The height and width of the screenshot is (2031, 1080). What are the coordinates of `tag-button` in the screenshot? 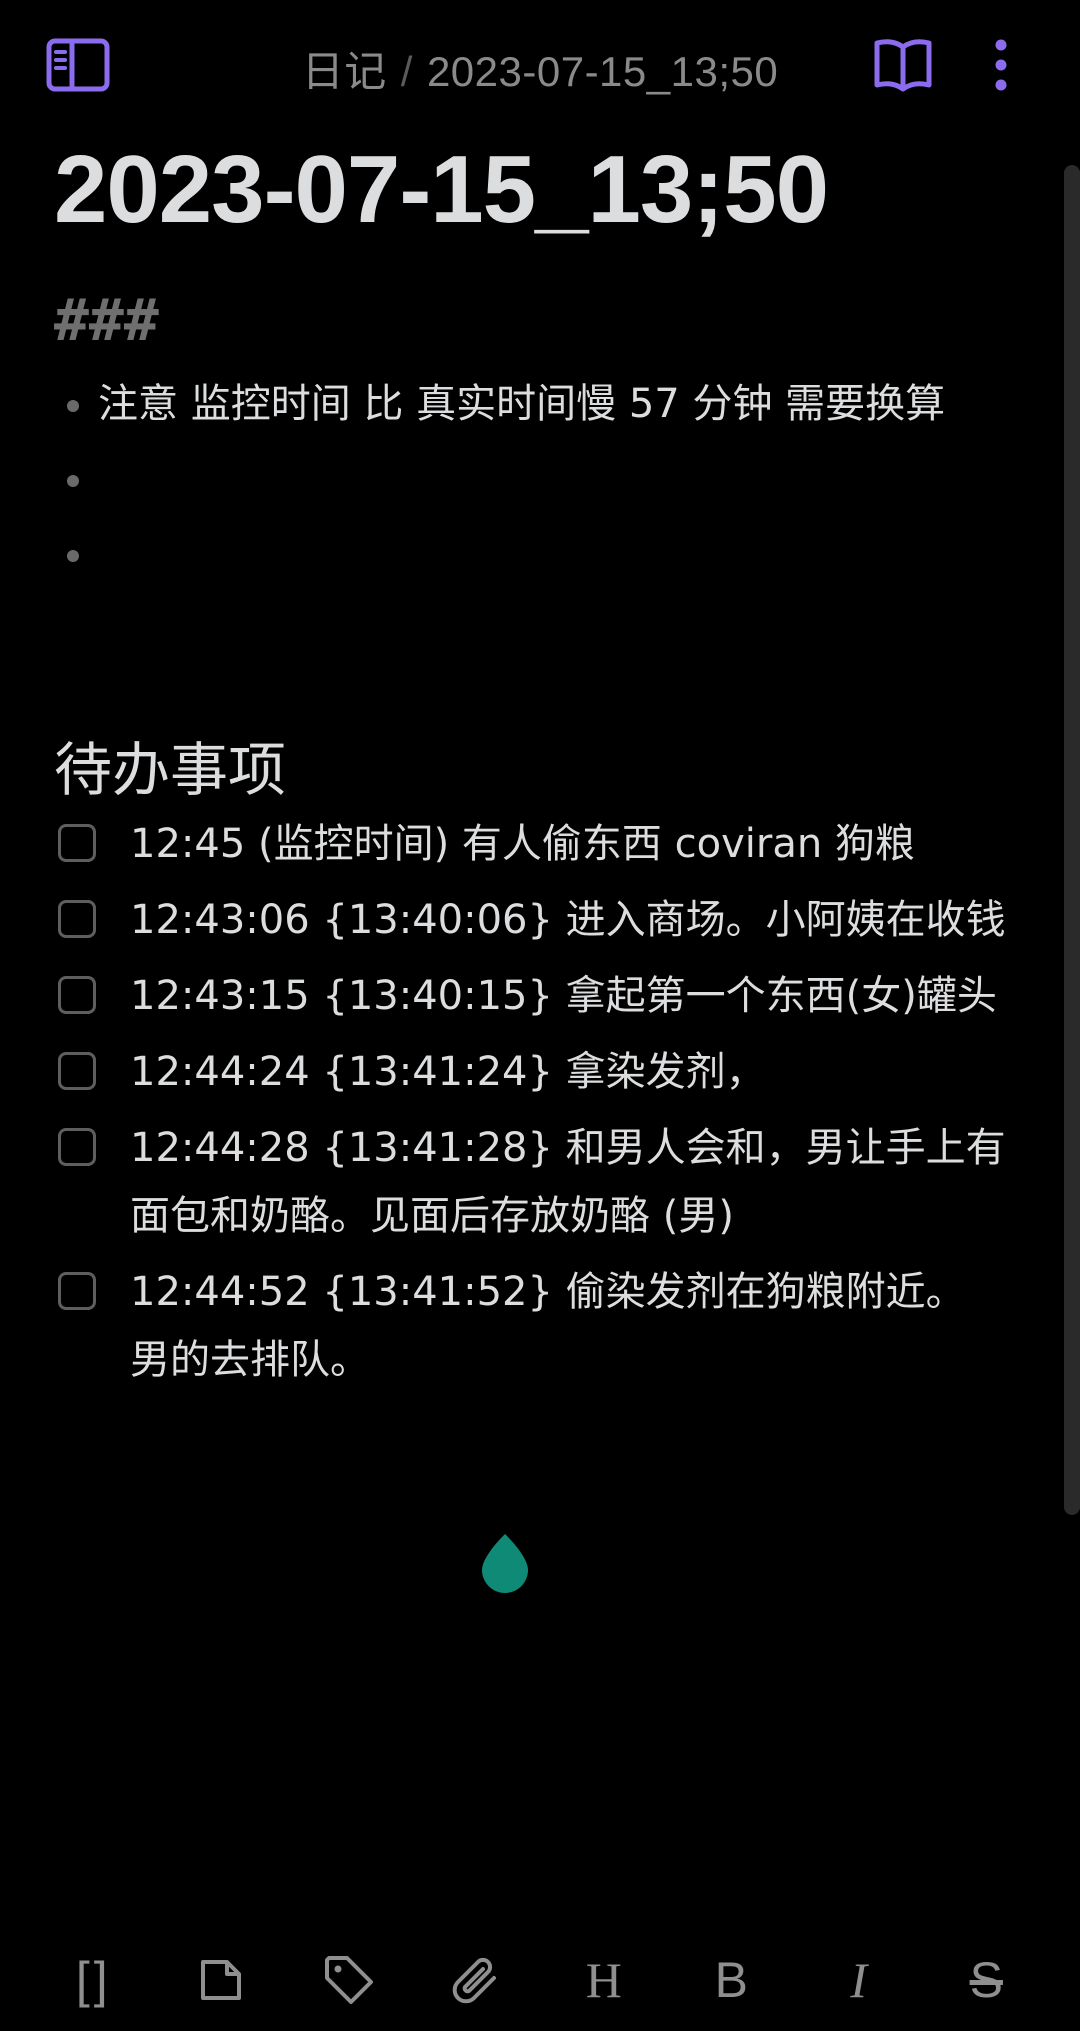 It's located at (349, 1980).